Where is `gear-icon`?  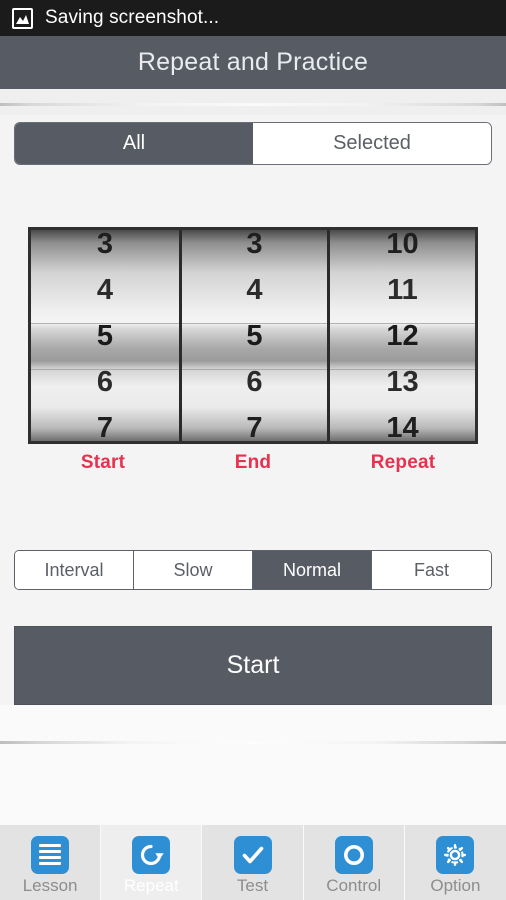
gear-icon is located at coordinates (455, 854).